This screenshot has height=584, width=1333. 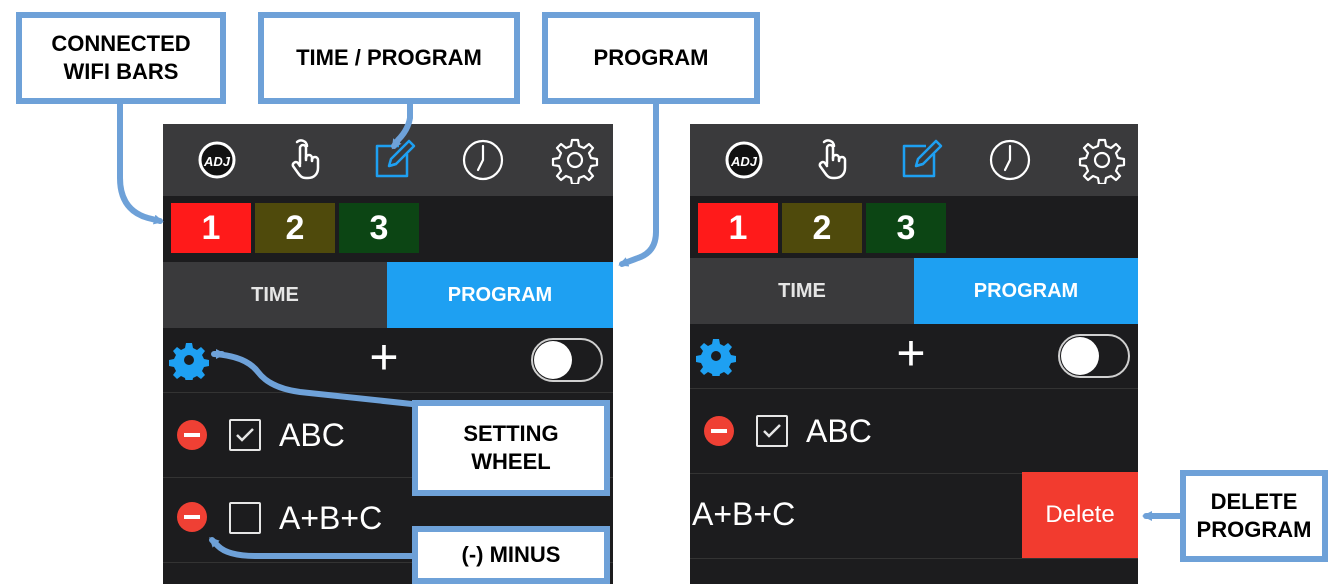 I want to click on arrow-setting-wheel, so click(x=313, y=378).